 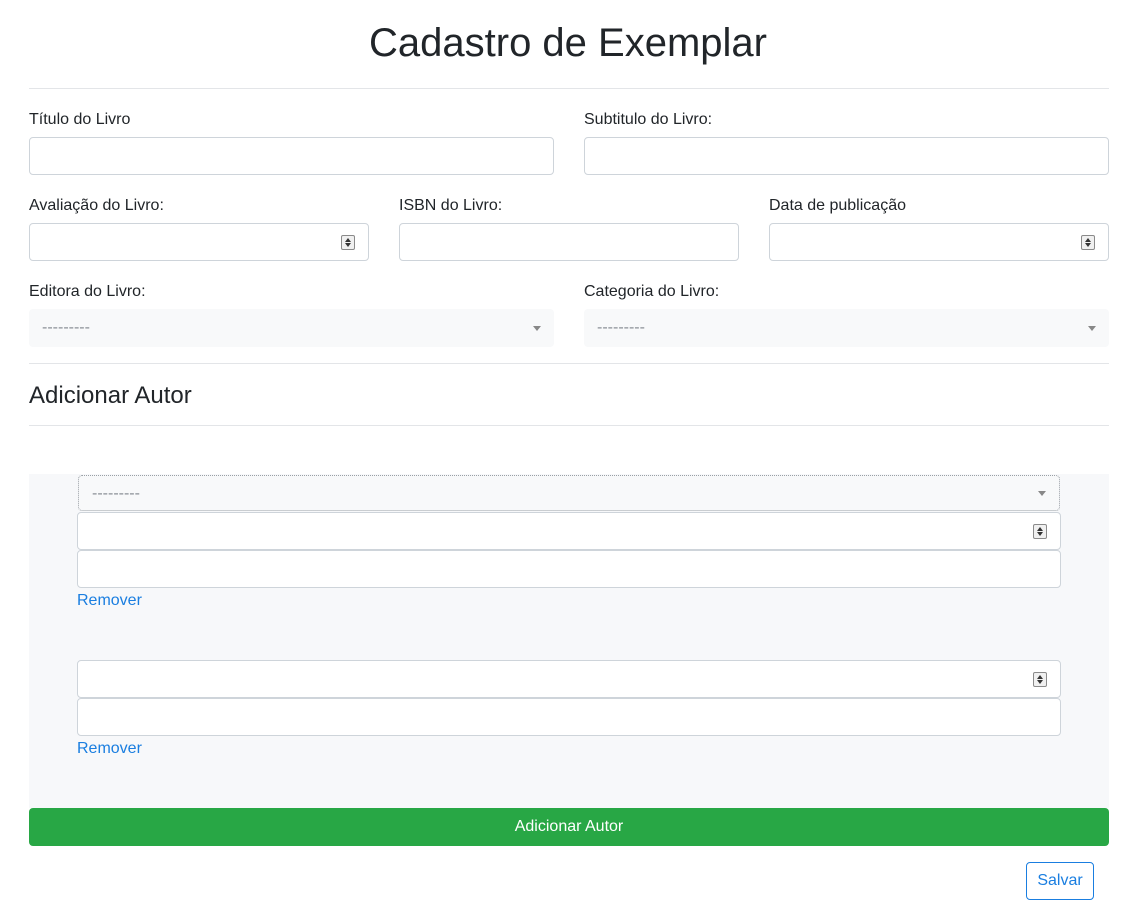 What do you see at coordinates (80, 119) in the screenshot?
I see `titulo-label: Título do Livro` at bounding box center [80, 119].